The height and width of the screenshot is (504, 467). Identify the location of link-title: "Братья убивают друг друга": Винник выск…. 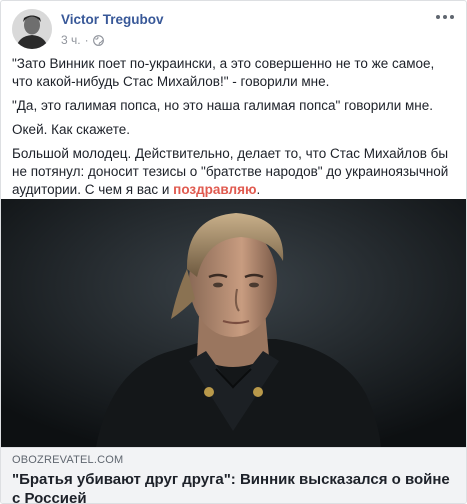
(234, 486).